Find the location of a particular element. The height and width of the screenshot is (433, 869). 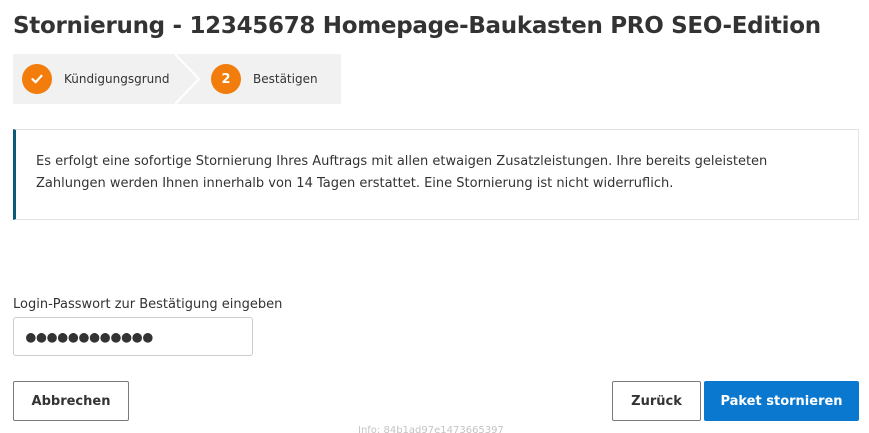

wizard-step-kuendigungsgrund: Kündigungsgrund is located at coordinates (96, 79).